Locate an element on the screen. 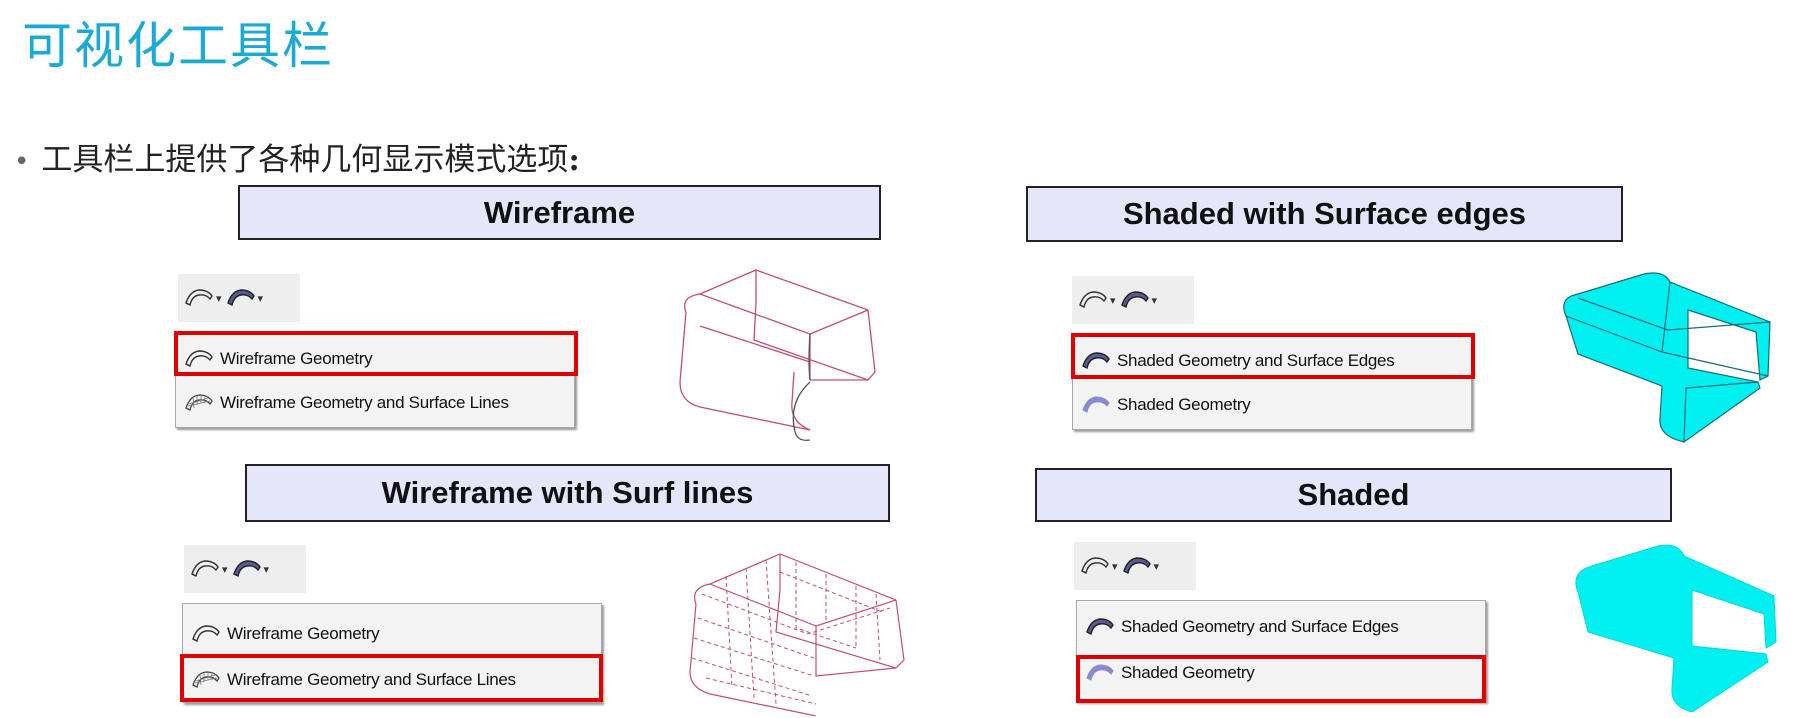  wireframe-surf-lines-model is located at coordinates (797, 634).